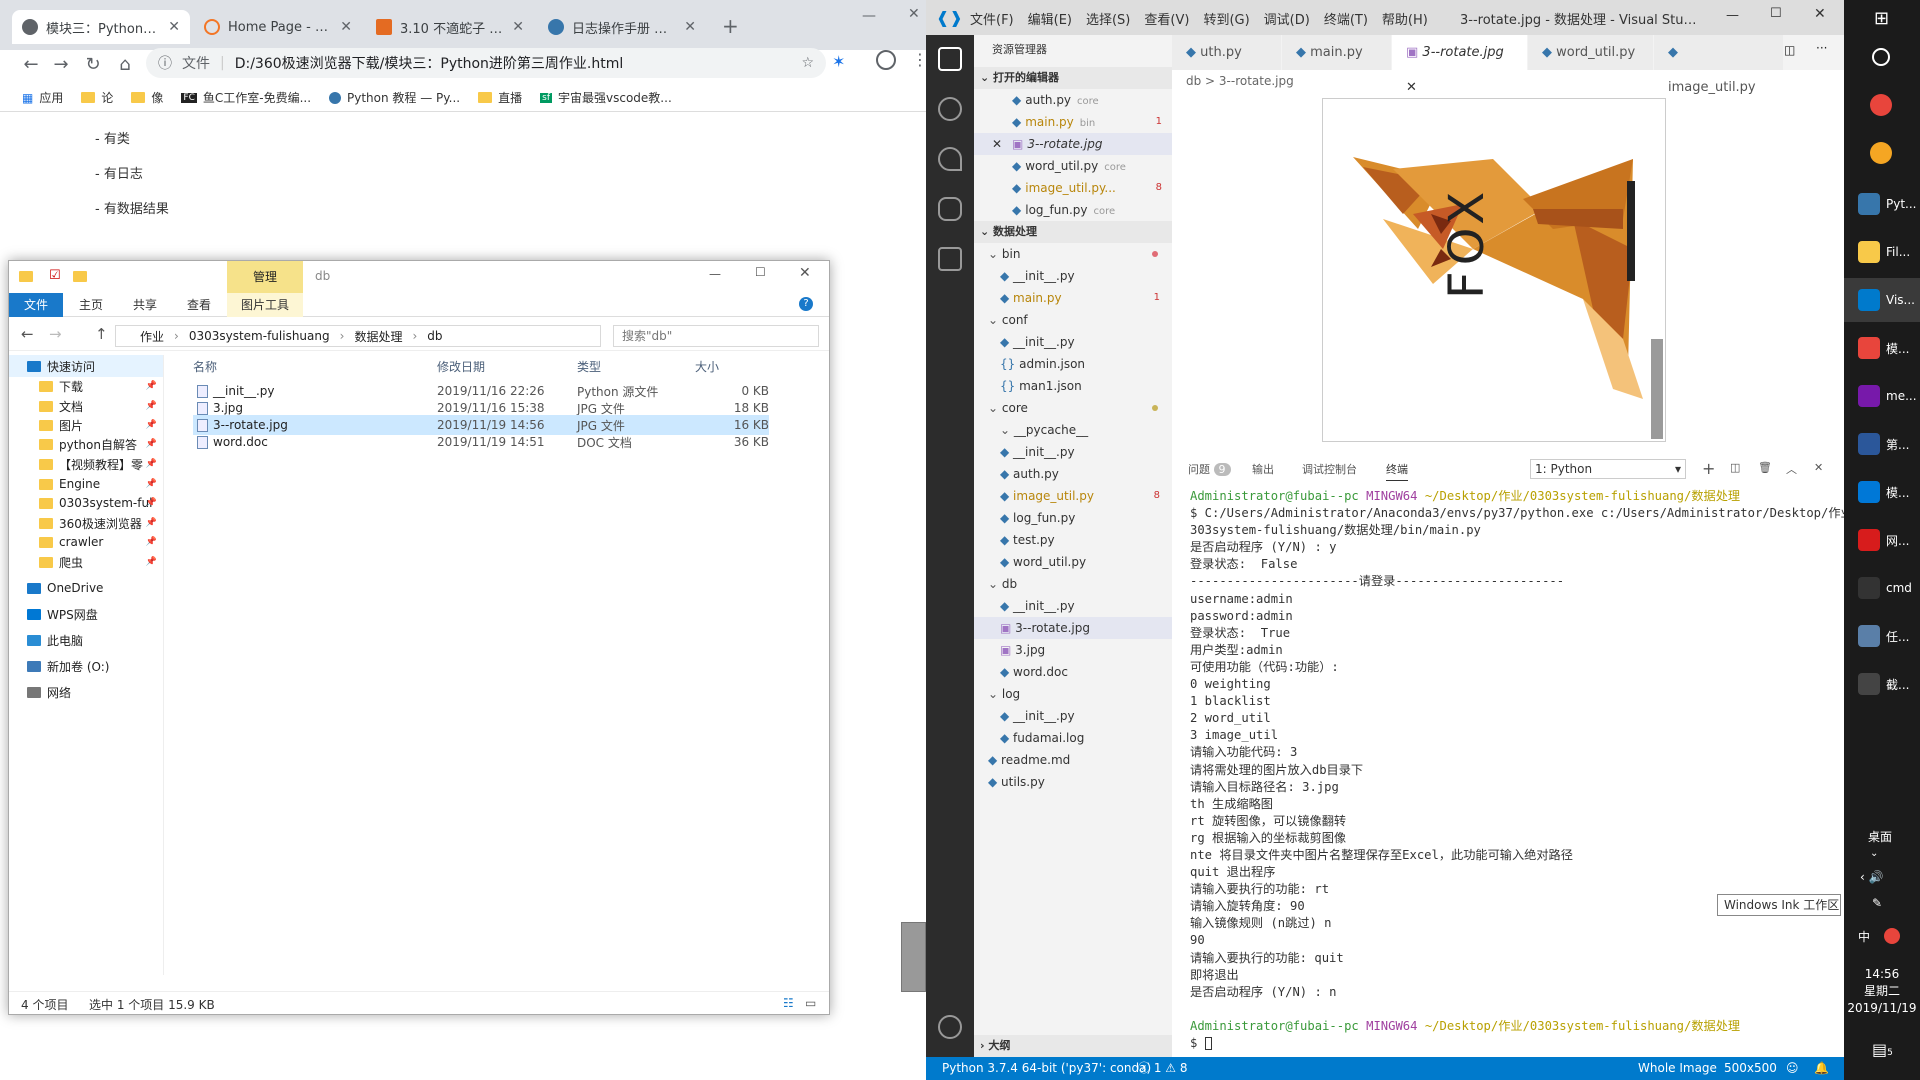  What do you see at coordinates (1460, 65) in the screenshot?
I see `editor-tab: ▣ 3--rotate.jpg ✕` at bounding box center [1460, 65].